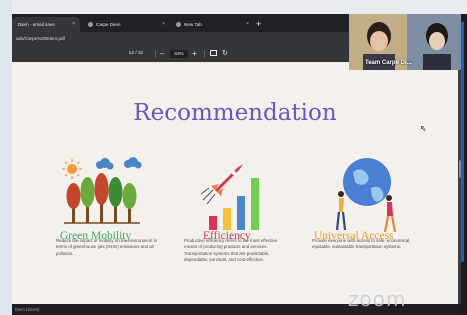 This screenshot has height=315, width=467. What do you see at coordinates (258, 24) in the screenshot?
I see `new-tab-icon: +` at bounding box center [258, 24].